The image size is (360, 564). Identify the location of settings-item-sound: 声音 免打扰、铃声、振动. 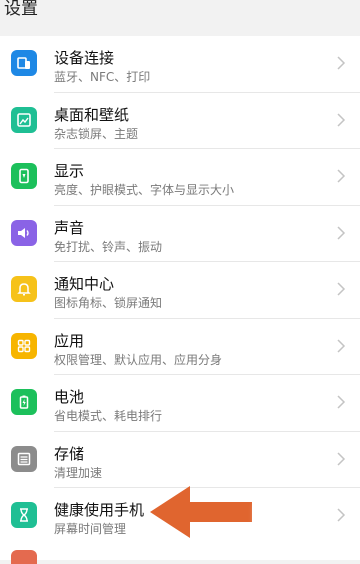
(180, 234).